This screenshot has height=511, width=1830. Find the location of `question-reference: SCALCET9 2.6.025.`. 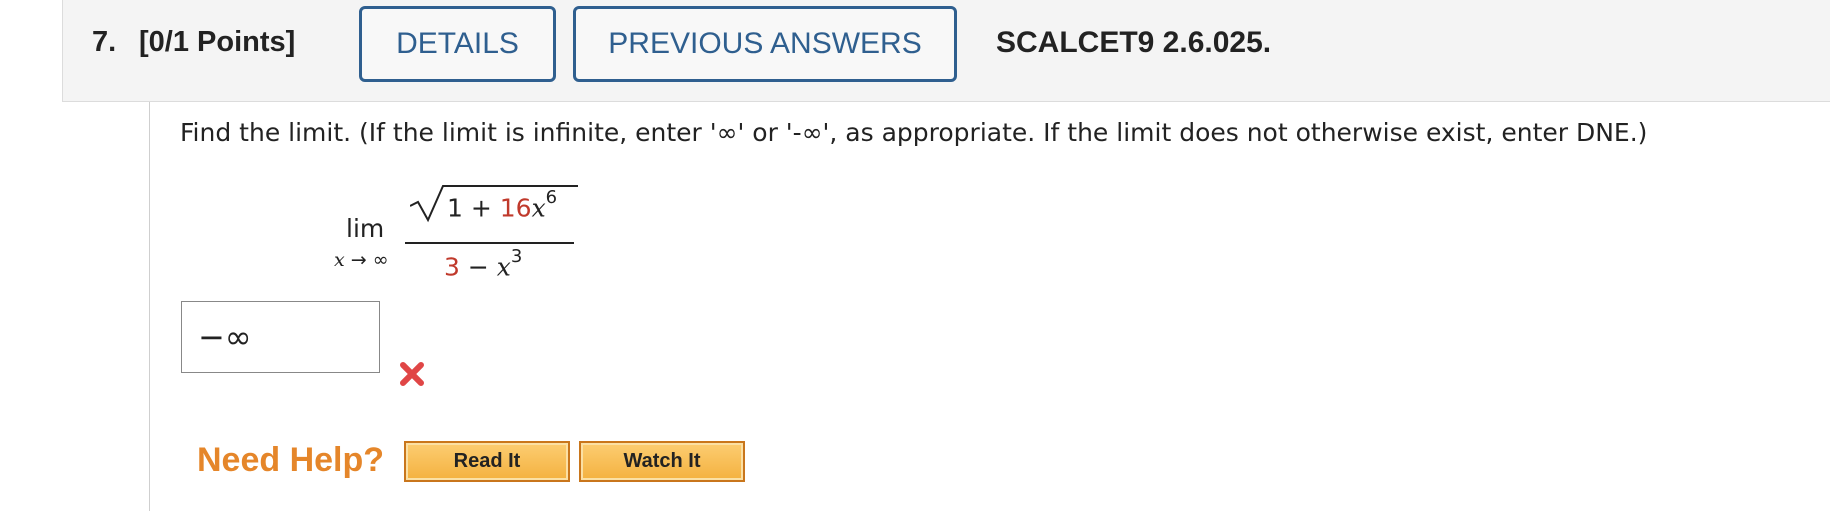

question-reference: SCALCET9 2.6.025. is located at coordinates (1134, 42).